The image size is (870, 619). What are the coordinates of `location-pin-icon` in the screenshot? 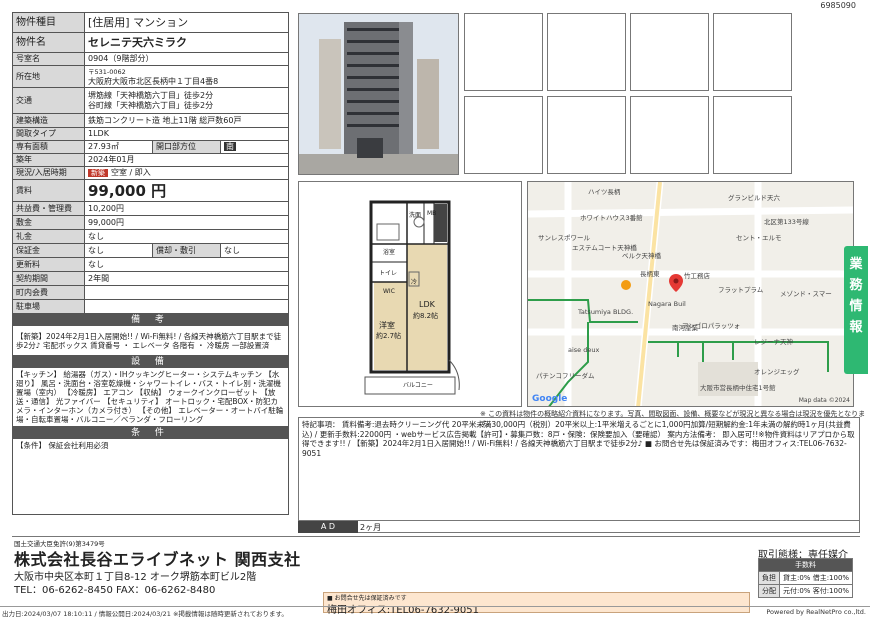 It's located at (676, 283).